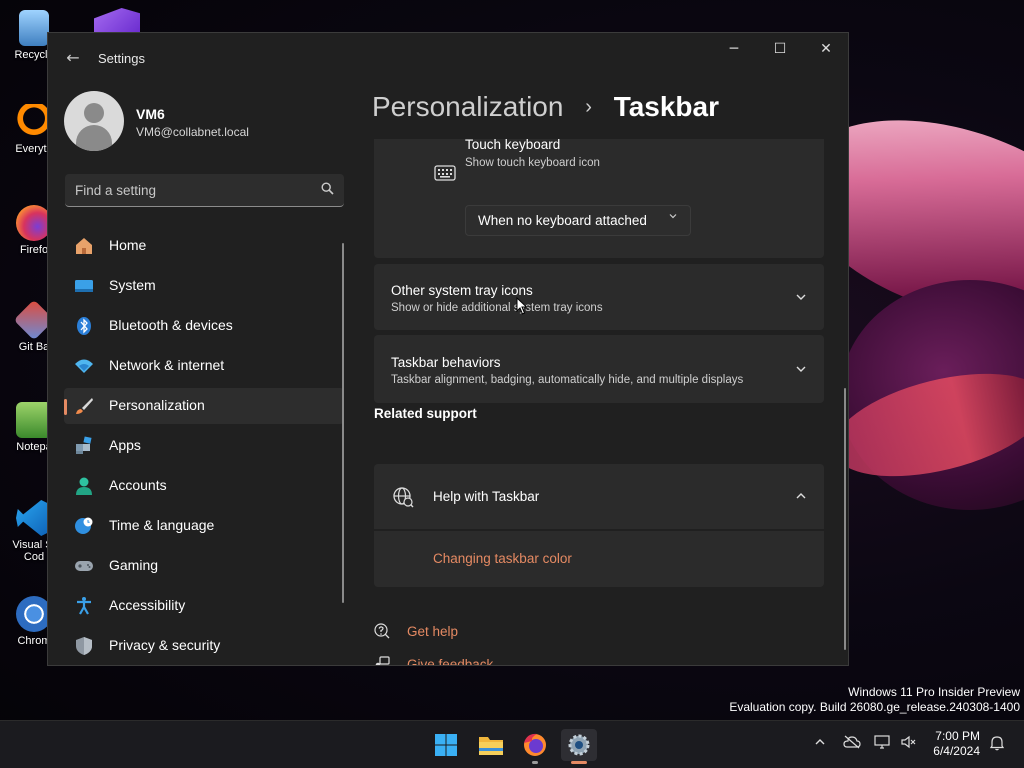 The height and width of the screenshot is (768, 1024). Describe the element at coordinates (909, 744) in the screenshot. I see `volume-muted-icon` at that location.